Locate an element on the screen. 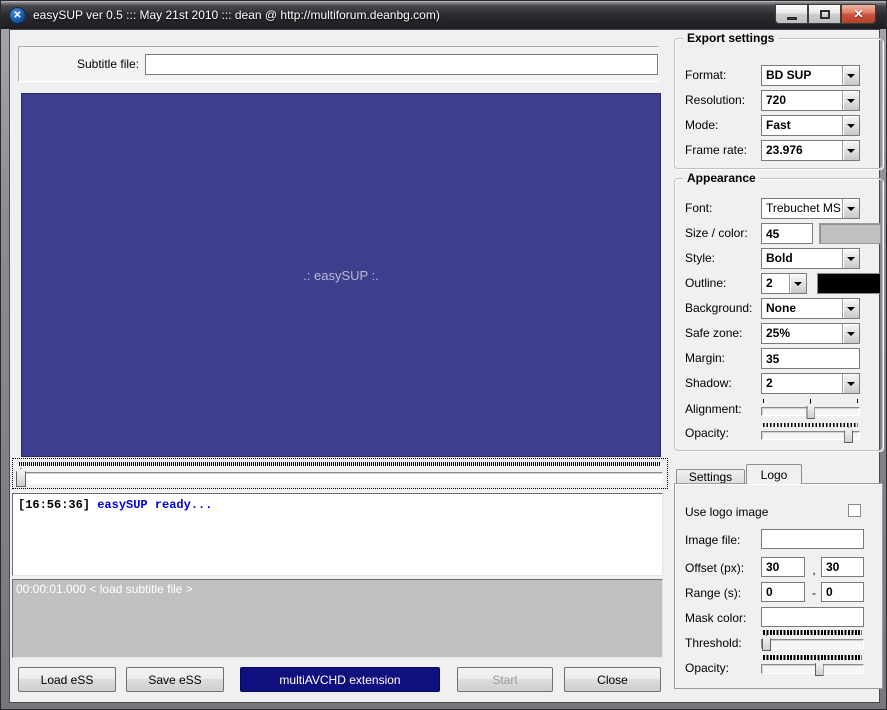 This screenshot has height=710, width=887. save-ess-button: Save eSS is located at coordinates (175, 679).